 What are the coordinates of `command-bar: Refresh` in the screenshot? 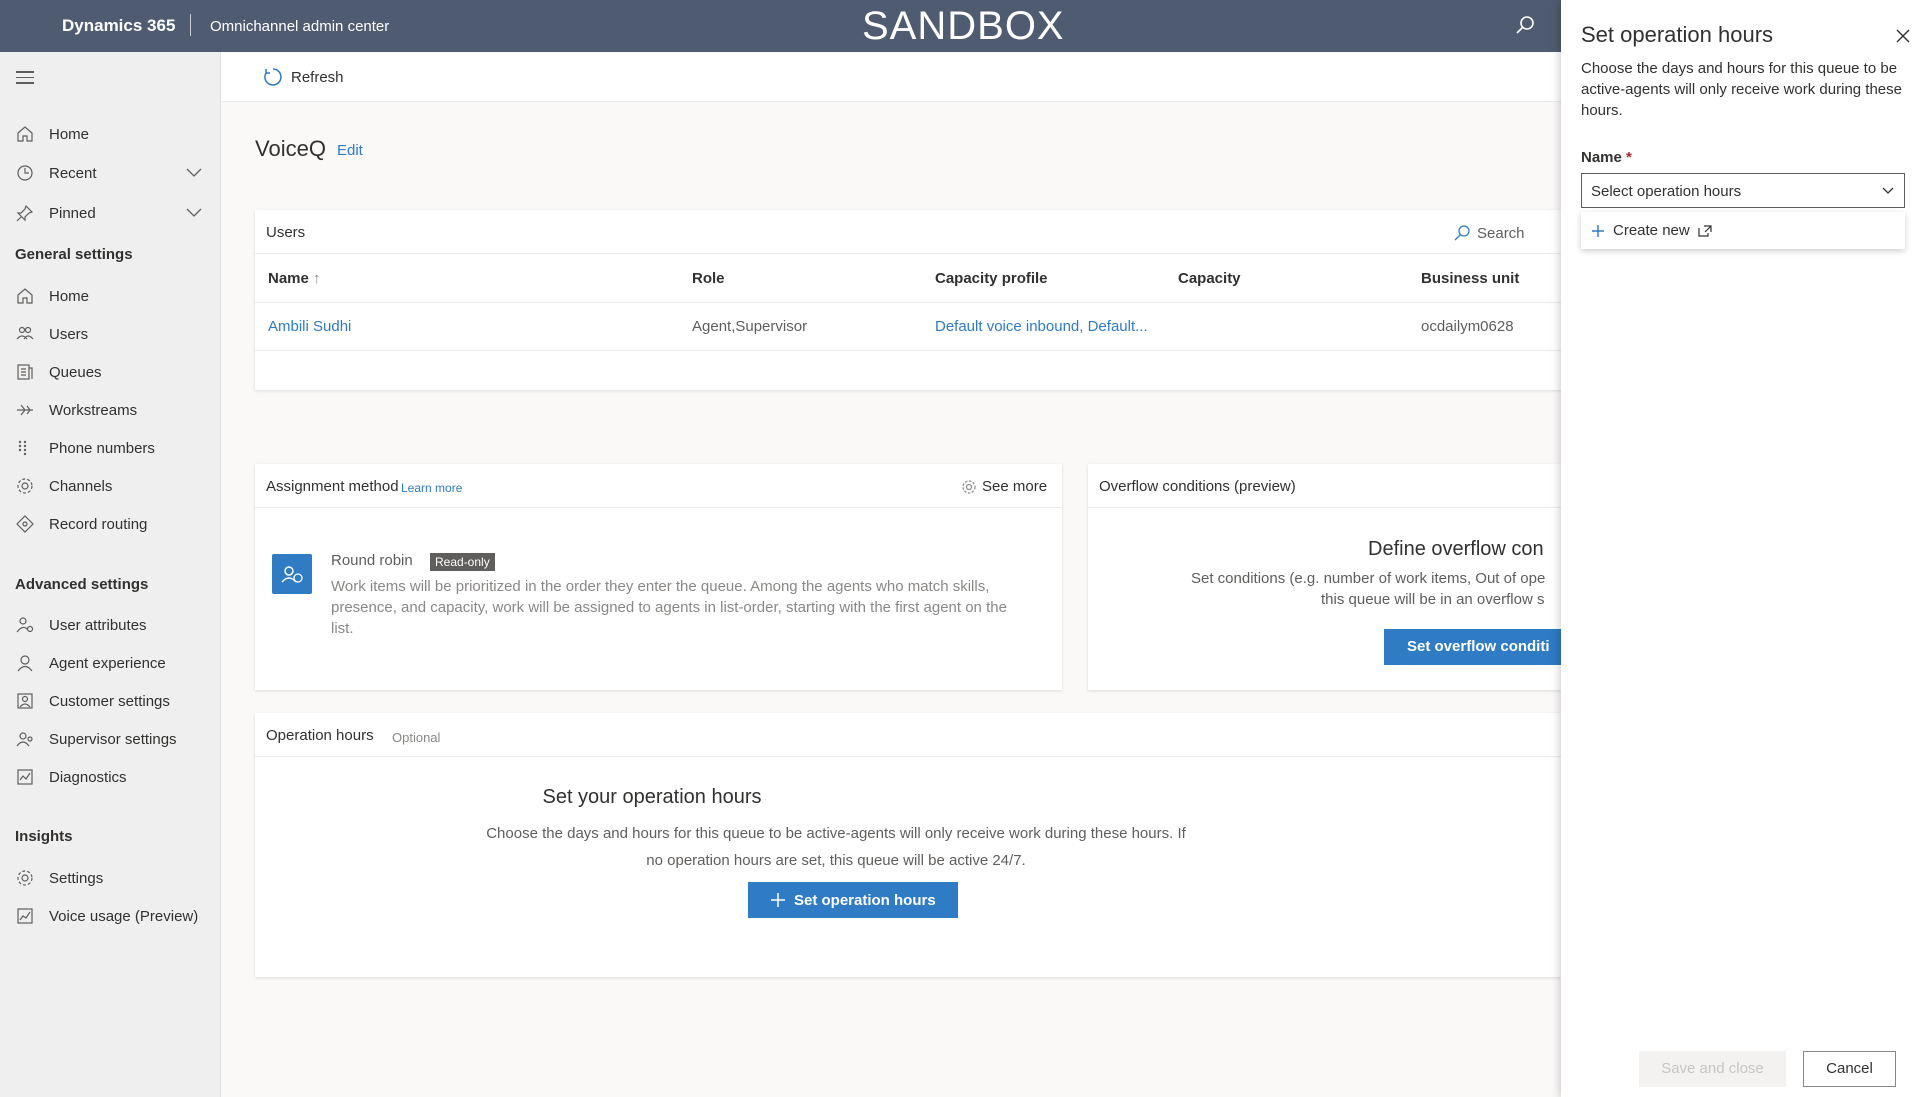 It's located at (891, 77).